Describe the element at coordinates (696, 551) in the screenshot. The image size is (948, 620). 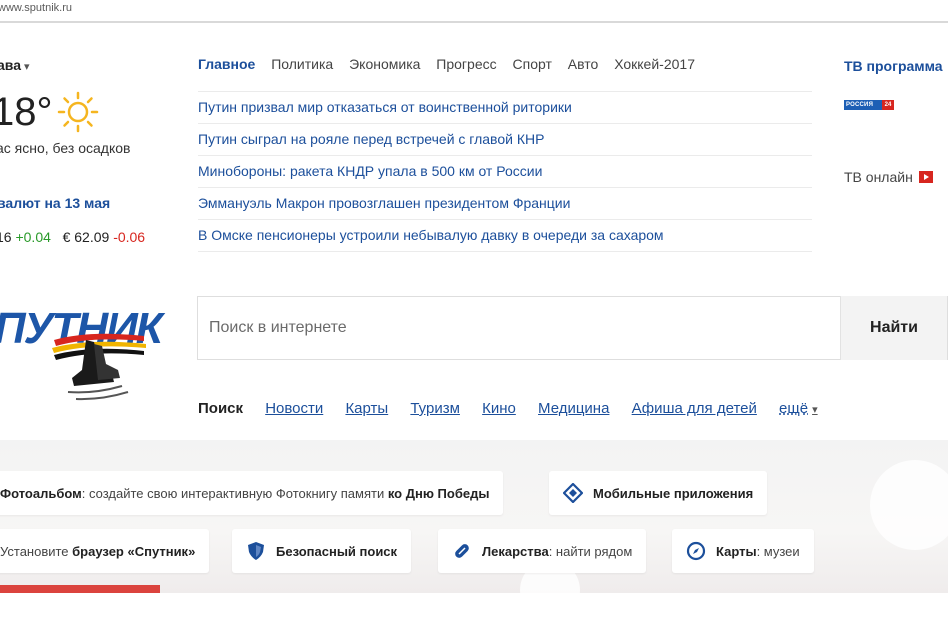
I see `compass-icon` at that location.